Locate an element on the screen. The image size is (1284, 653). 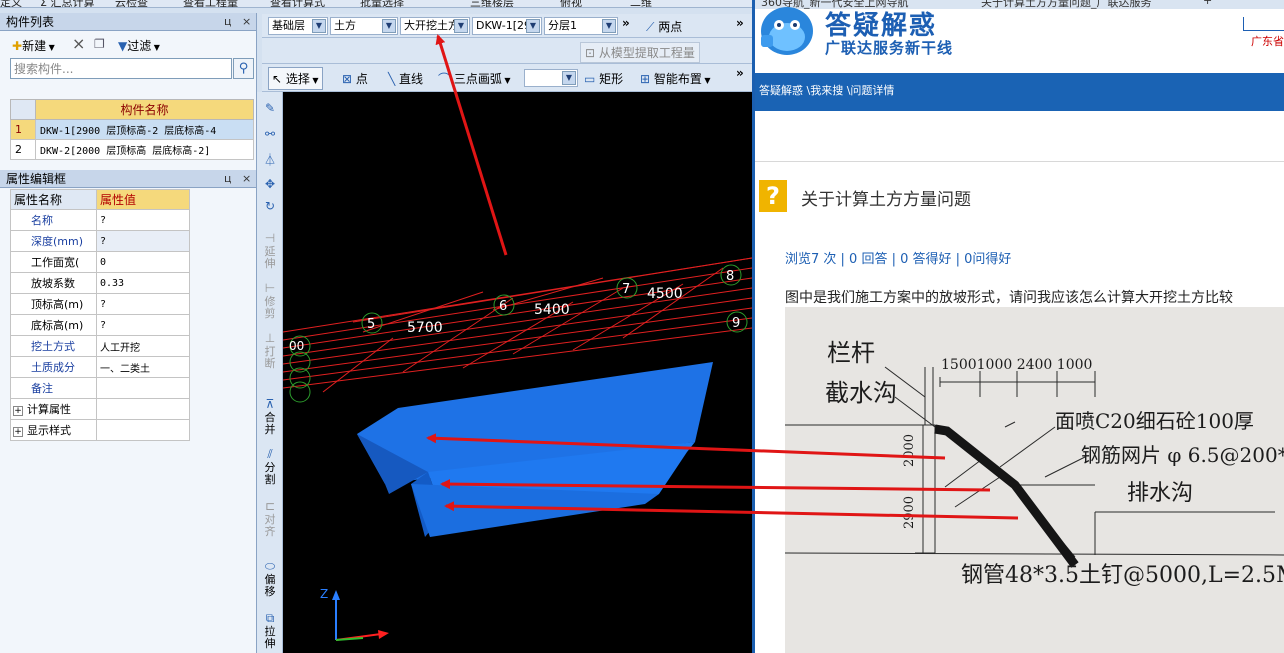
view-formula-button: 查看计算式 is located at coordinates (297, 3).